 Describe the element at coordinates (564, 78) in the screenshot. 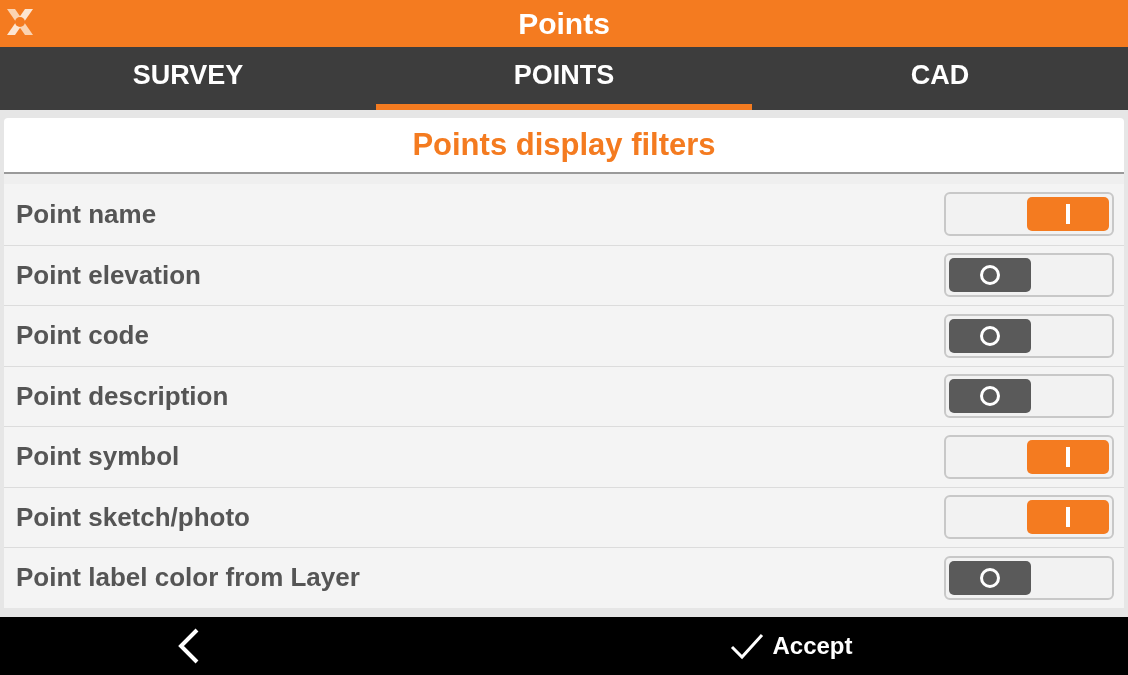

I see `tab: POINTS` at that location.